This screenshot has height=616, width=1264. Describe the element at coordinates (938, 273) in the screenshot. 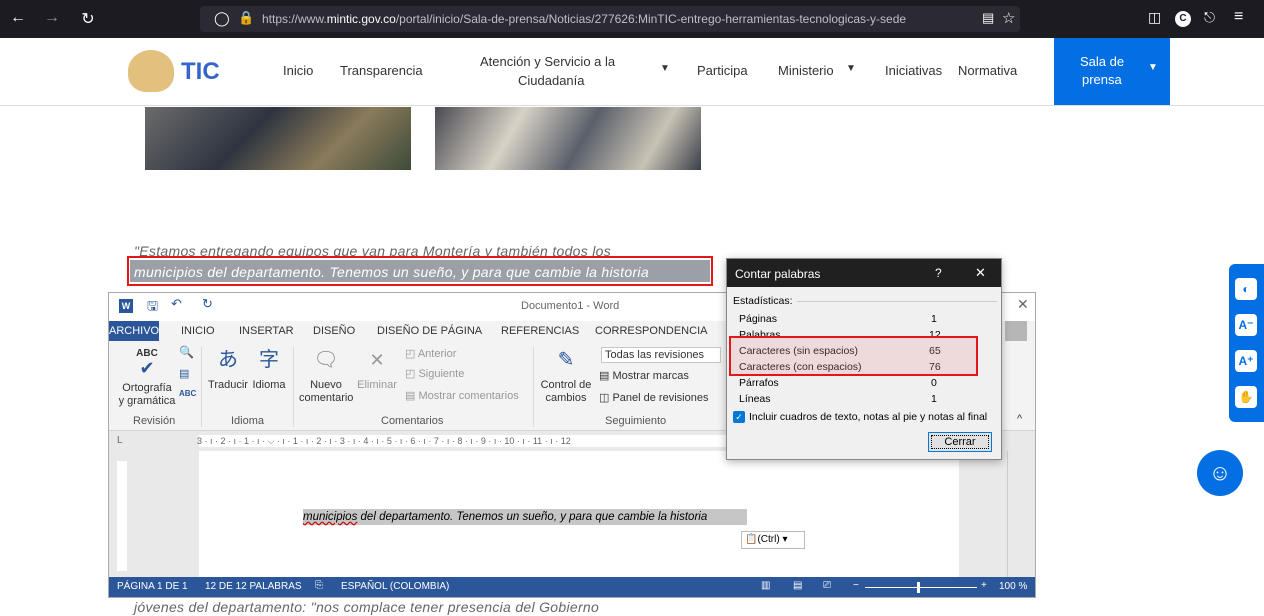

I see `help-button: ?` at that location.